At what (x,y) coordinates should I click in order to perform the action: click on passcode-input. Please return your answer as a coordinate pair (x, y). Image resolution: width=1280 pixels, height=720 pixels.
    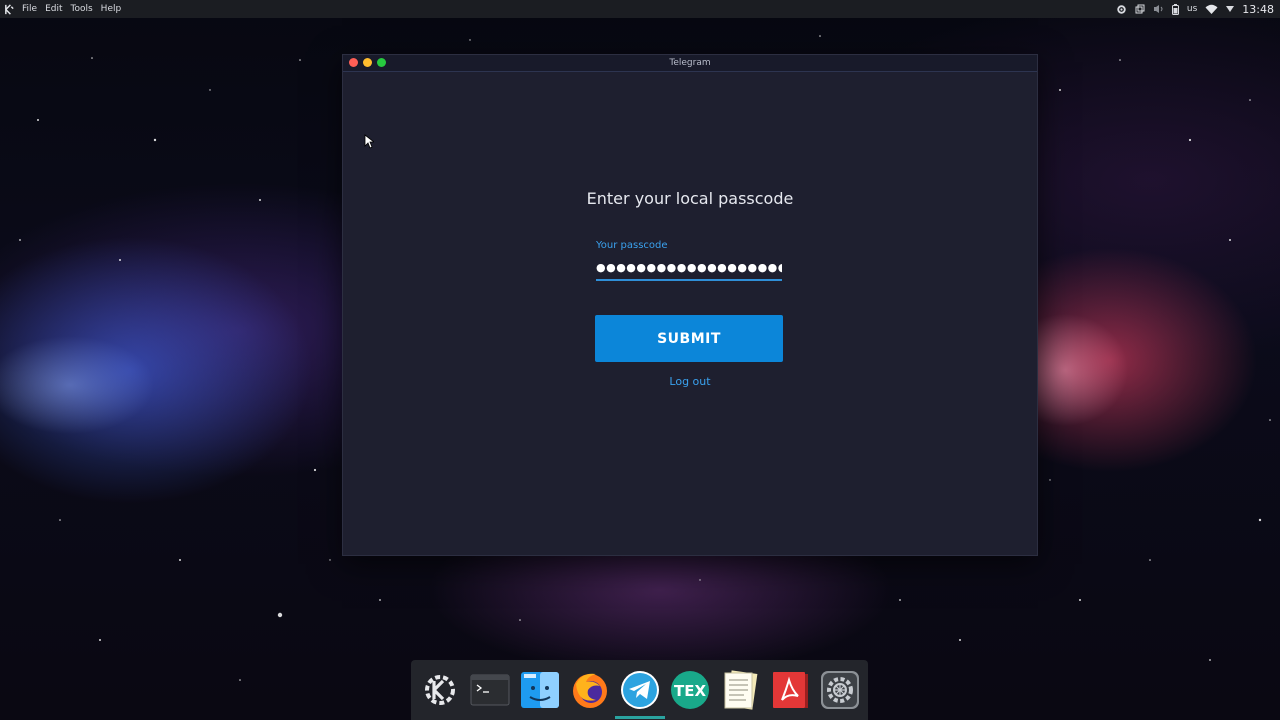
    Looking at the image, I should click on (689, 268).